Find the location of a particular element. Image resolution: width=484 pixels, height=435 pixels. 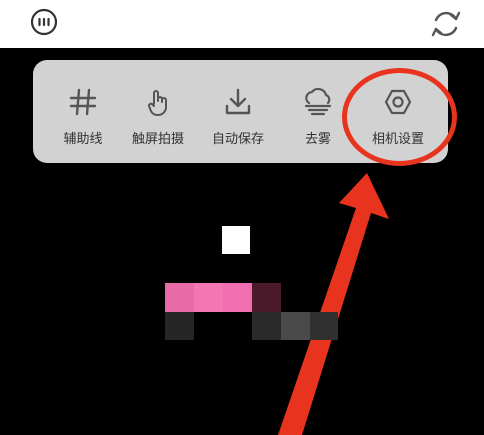

preview-mosaic-white is located at coordinates (236, 240).